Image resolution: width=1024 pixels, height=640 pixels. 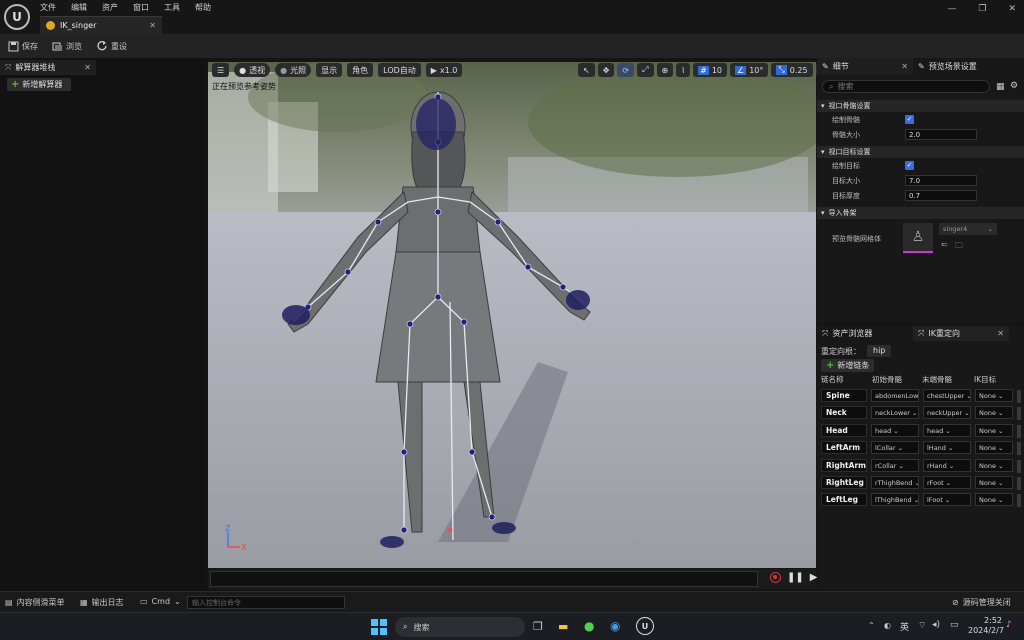 What do you see at coordinates (944, 244) in the screenshot?
I see `use-selected-icon: ⇐` at bounding box center [944, 244].